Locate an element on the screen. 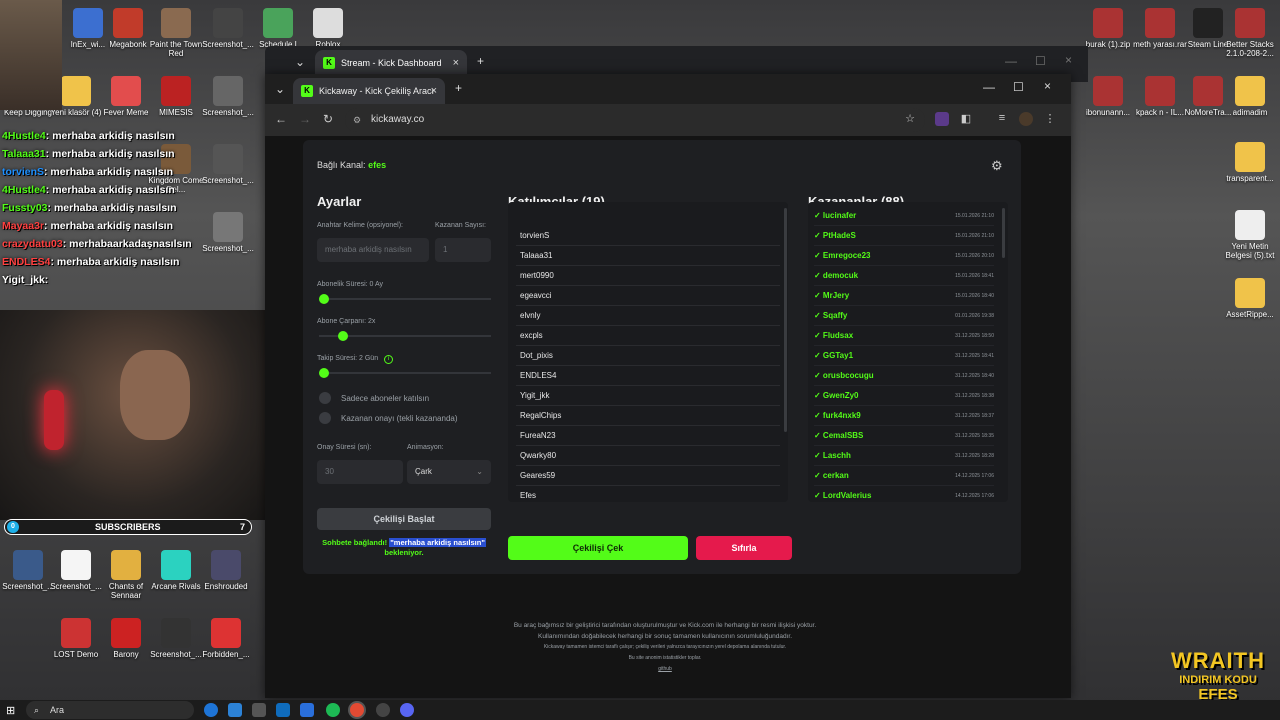  tab-kickaway: K Kickaway - Kick Çekiliş Aracı × is located at coordinates (369, 91).